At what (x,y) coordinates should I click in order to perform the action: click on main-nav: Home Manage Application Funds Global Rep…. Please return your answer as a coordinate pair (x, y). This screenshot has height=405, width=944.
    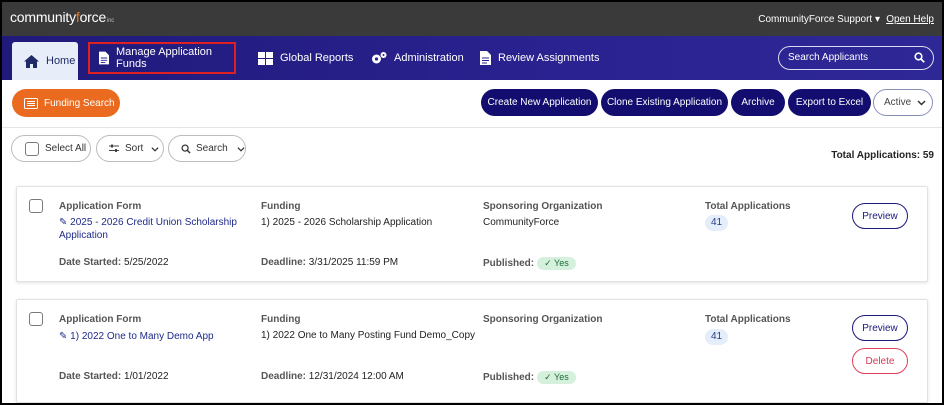
    Looking at the image, I should click on (472, 58).